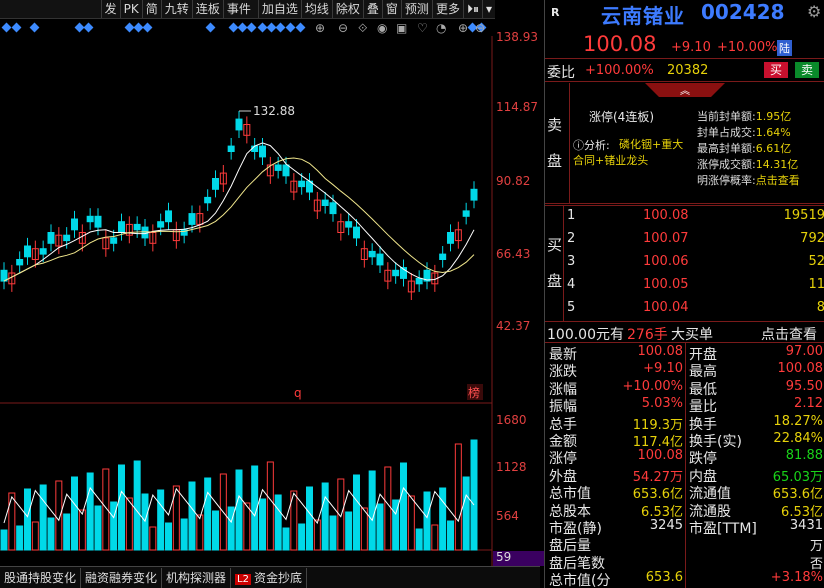  I want to click on gear-icon: ⚙, so click(814, 11).